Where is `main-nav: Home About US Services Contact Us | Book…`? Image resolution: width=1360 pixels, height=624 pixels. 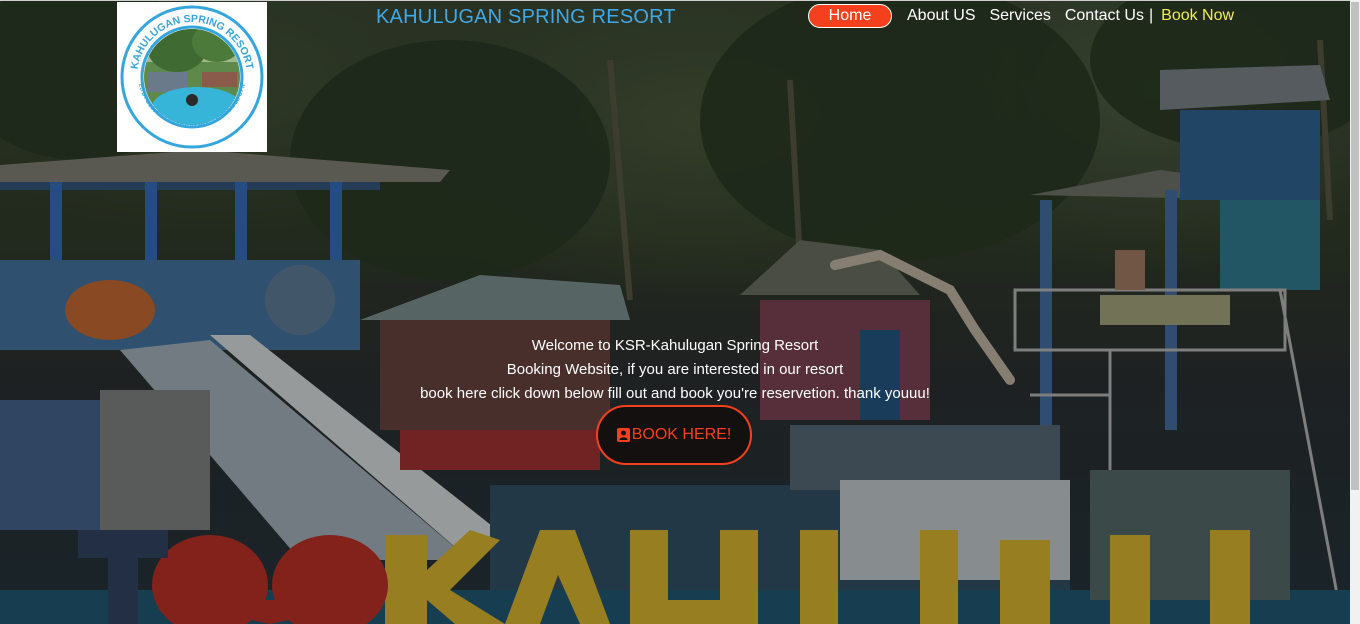 main-nav: Home About US Services Contact Us | Book… is located at coordinates (1021, 16).